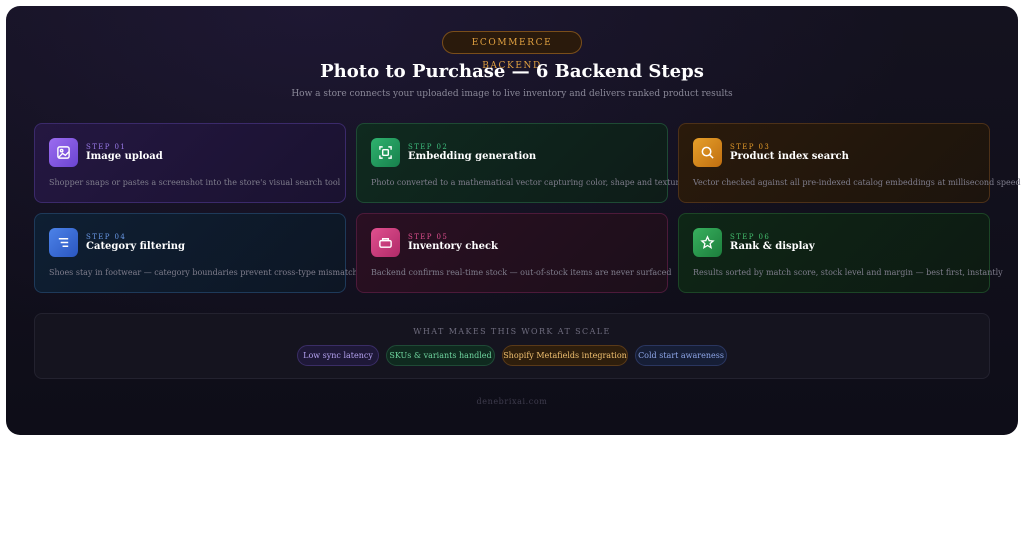  Describe the element at coordinates (750, 237) in the screenshot. I see `step-label: STEP 06` at that location.